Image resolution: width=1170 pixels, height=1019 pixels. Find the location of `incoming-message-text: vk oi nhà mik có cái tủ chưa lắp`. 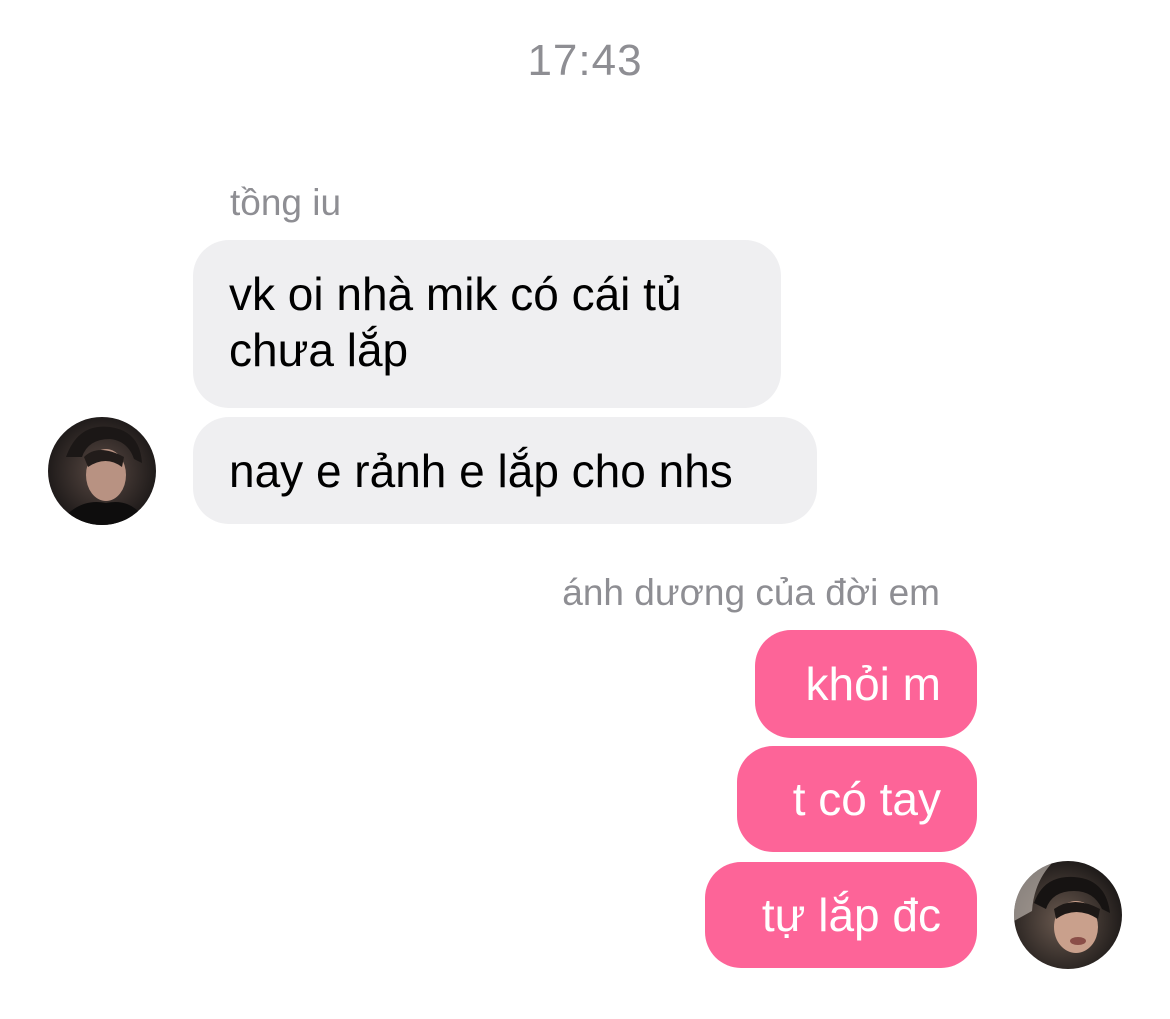

incoming-message-text: vk oi nhà mik có cái tủ chưa lắp is located at coordinates (455, 322).